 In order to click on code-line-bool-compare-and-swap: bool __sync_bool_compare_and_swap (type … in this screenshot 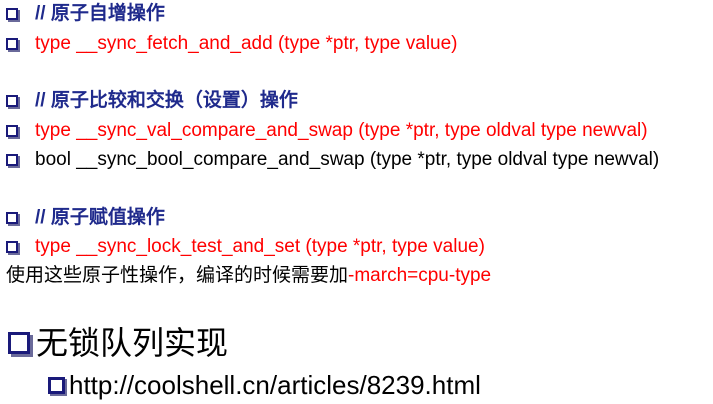, I will do `click(332, 159)`.